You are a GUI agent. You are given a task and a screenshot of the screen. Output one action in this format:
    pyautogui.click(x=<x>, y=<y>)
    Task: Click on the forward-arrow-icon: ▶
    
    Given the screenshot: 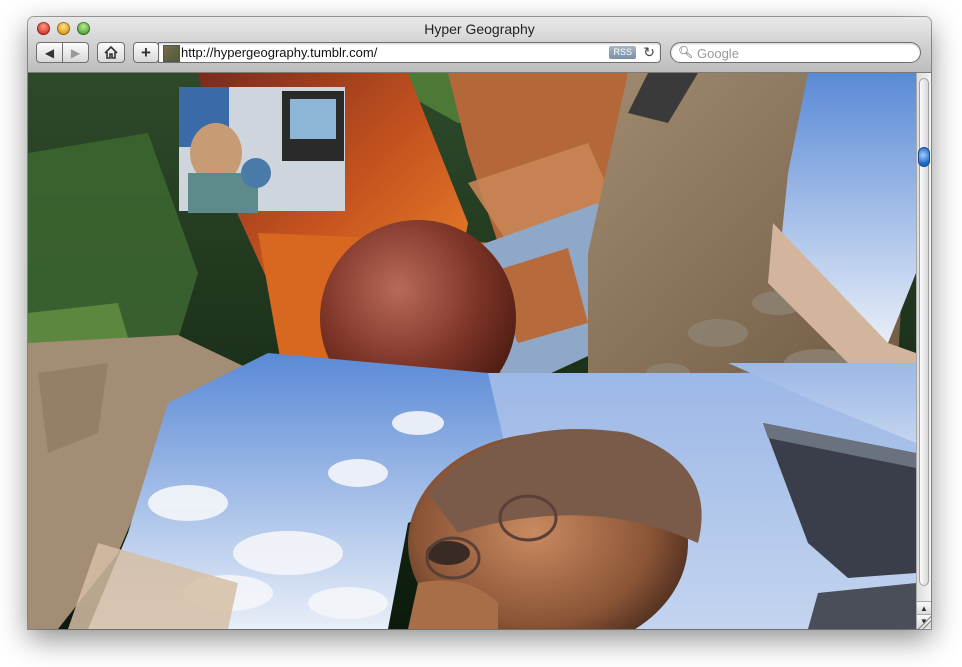 What is the action you would take?
    pyautogui.click(x=75, y=52)
    